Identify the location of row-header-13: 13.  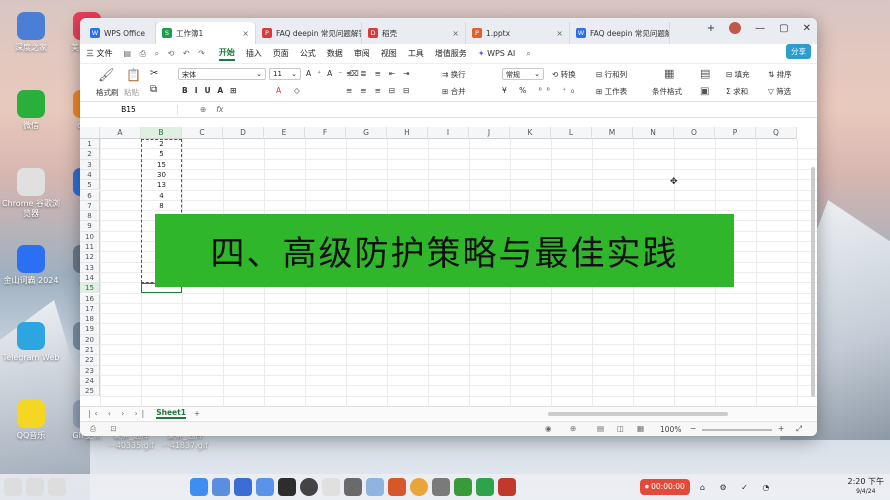
(90, 267).